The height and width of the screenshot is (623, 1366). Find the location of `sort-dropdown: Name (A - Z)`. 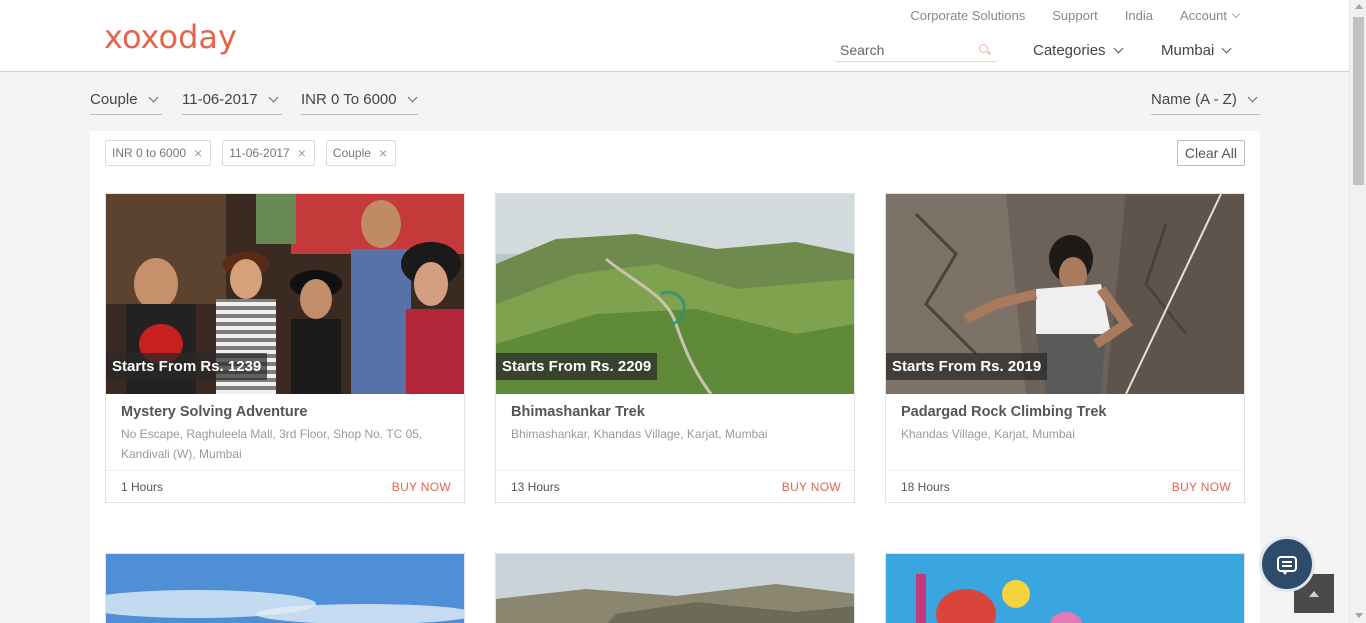

sort-dropdown: Name (A - Z) is located at coordinates (1205, 102).